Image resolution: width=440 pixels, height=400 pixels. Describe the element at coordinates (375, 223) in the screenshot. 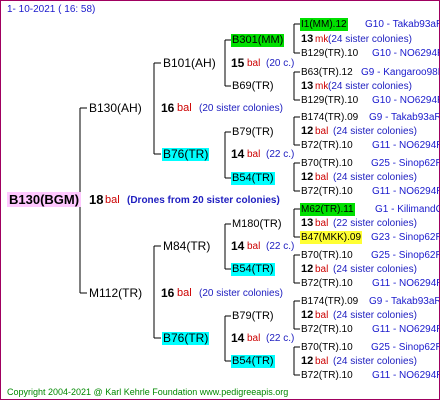

I see `gen4-5-note: (22 sister colonies)` at that location.